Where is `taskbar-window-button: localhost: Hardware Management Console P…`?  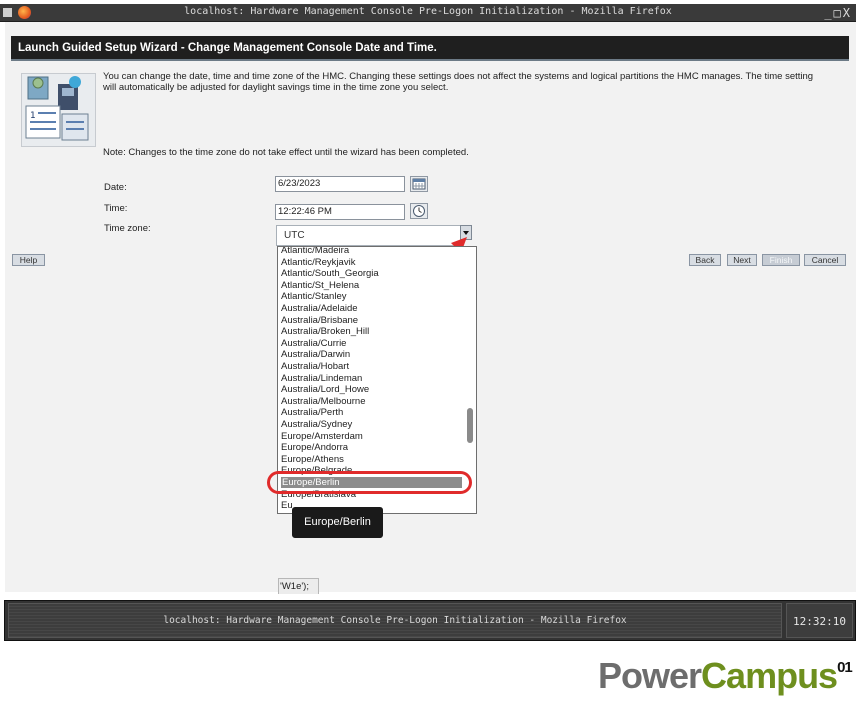 taskbar-window-button: localhost: Hardware Management Console P… is located at coordinates (395, 620).